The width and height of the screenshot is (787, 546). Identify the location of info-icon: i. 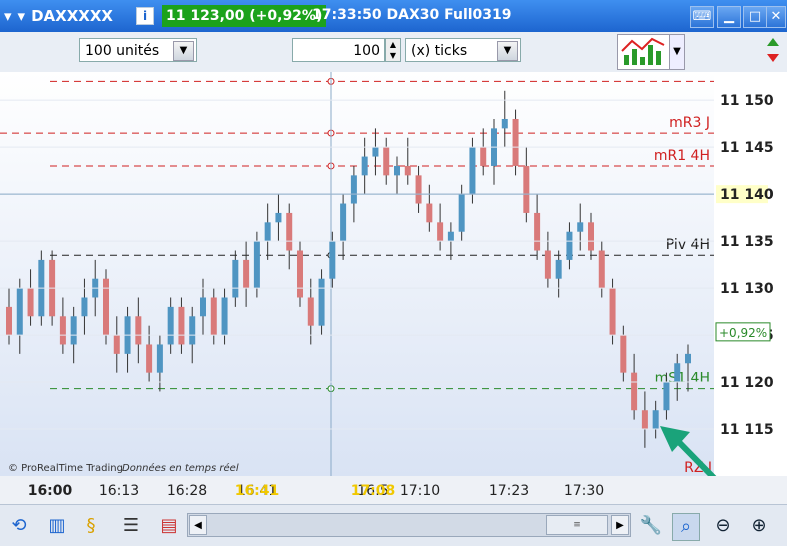
(145, 16).